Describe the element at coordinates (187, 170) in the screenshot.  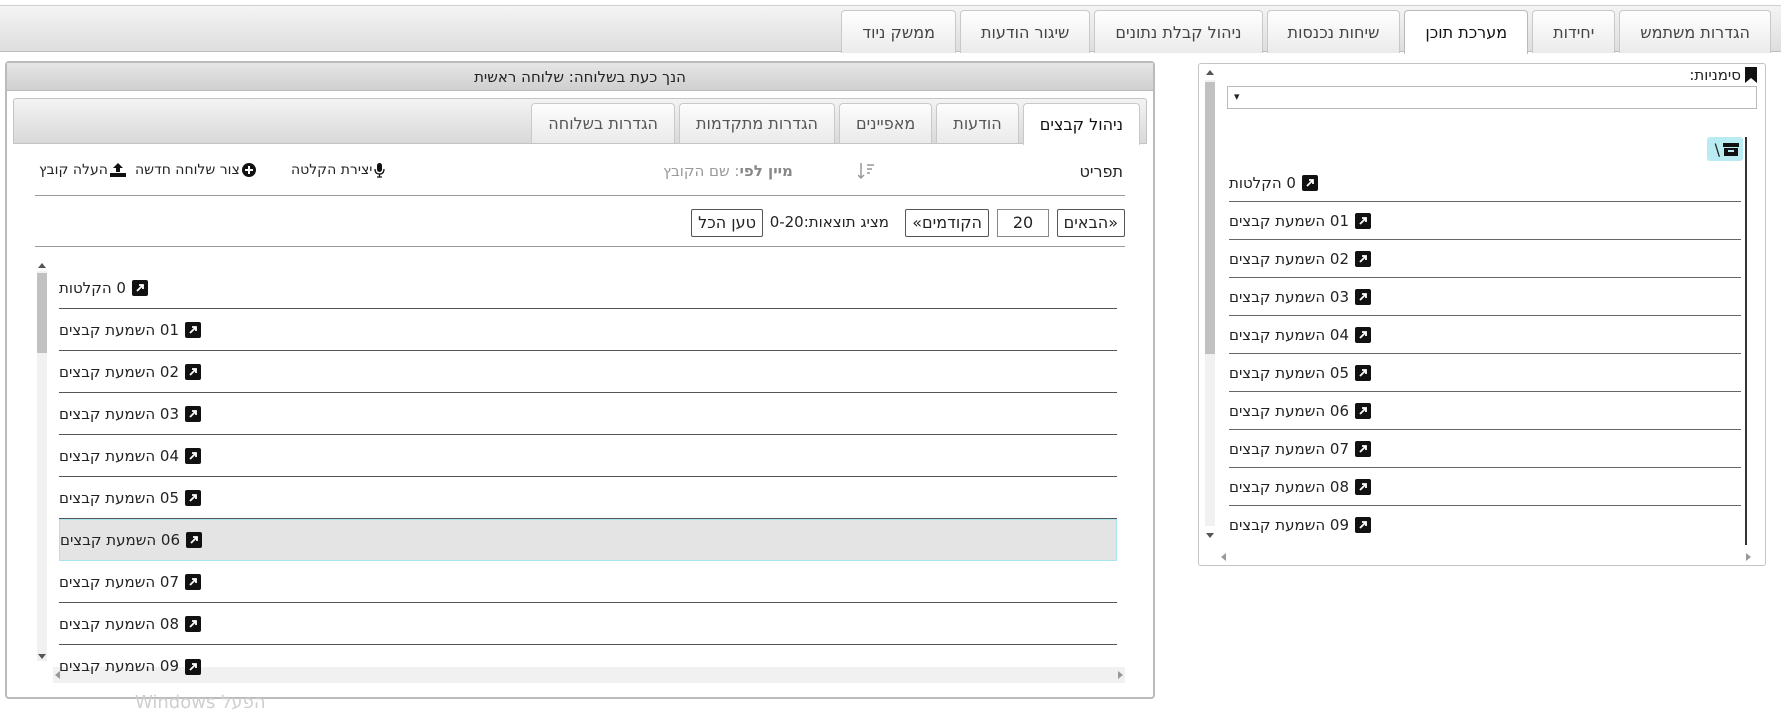
I see `new-extension-label: צור שלוחה חדשה` at that location.